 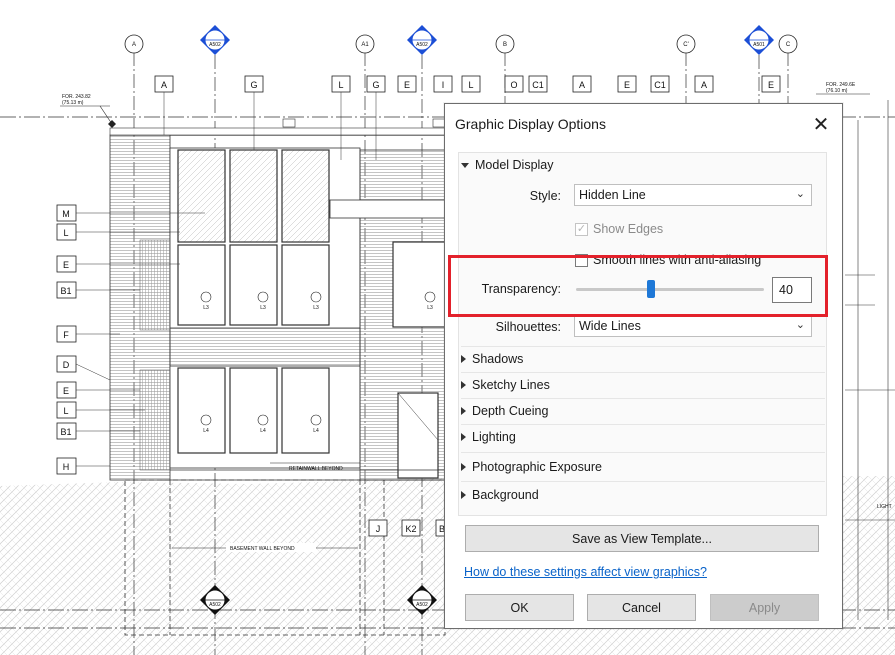 I want to click on section-photographic-exposure: Photographic Exposure, so click(x=531, y=467).